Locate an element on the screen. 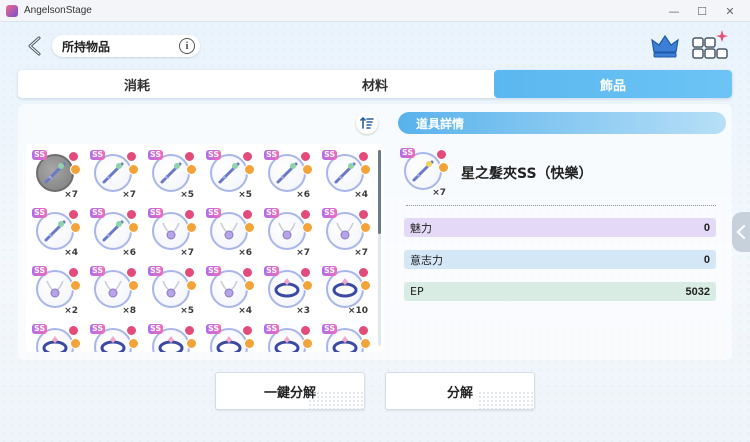 The height and width of the screenshot is (442, 750). item-slot: SS ×8 is located at coordinates (113, 291).